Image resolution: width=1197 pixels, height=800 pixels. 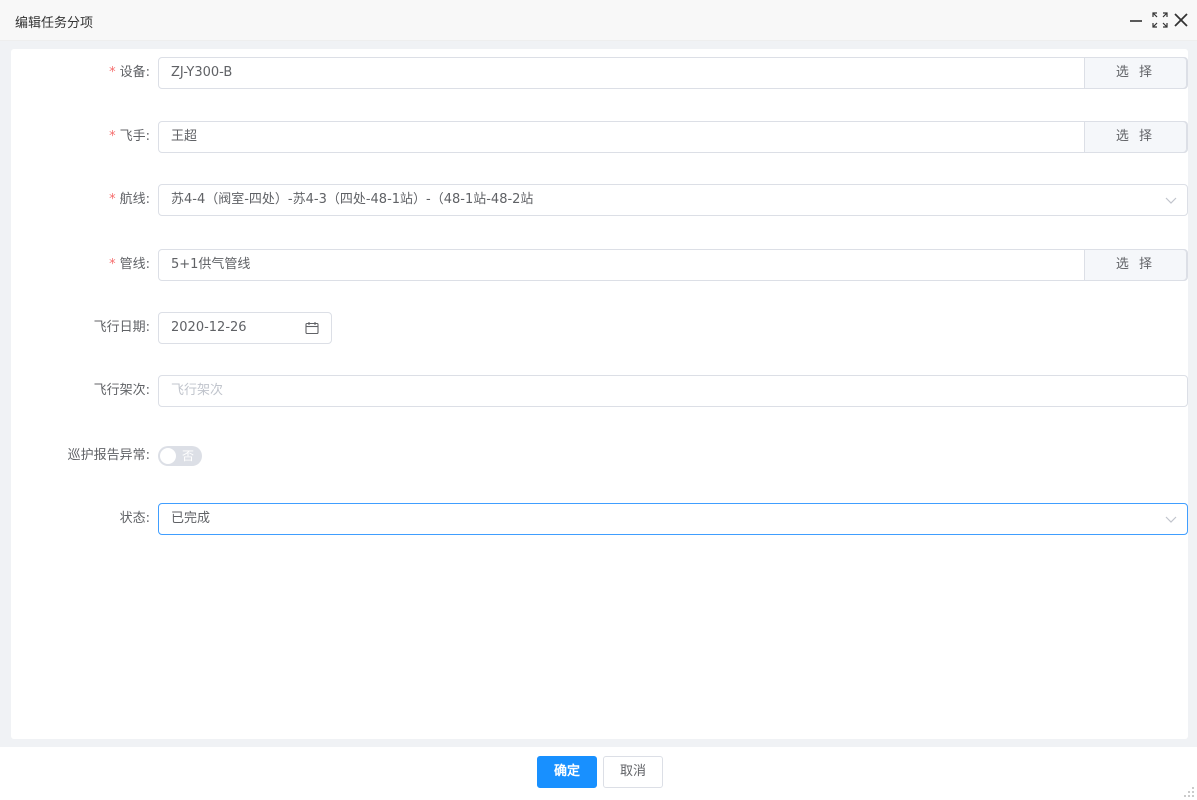 I want to click on switch-knob, so click(x=168, y=456).